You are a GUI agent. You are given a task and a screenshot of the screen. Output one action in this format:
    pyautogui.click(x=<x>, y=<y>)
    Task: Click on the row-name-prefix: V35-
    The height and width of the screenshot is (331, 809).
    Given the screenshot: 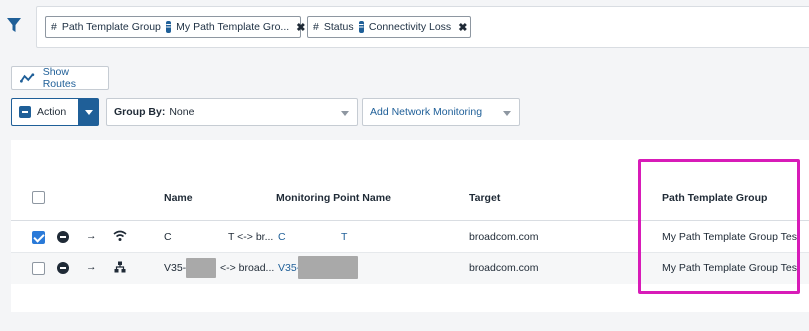 What is the action you would take?
    pyautogui.click(x=175, y=268)
    